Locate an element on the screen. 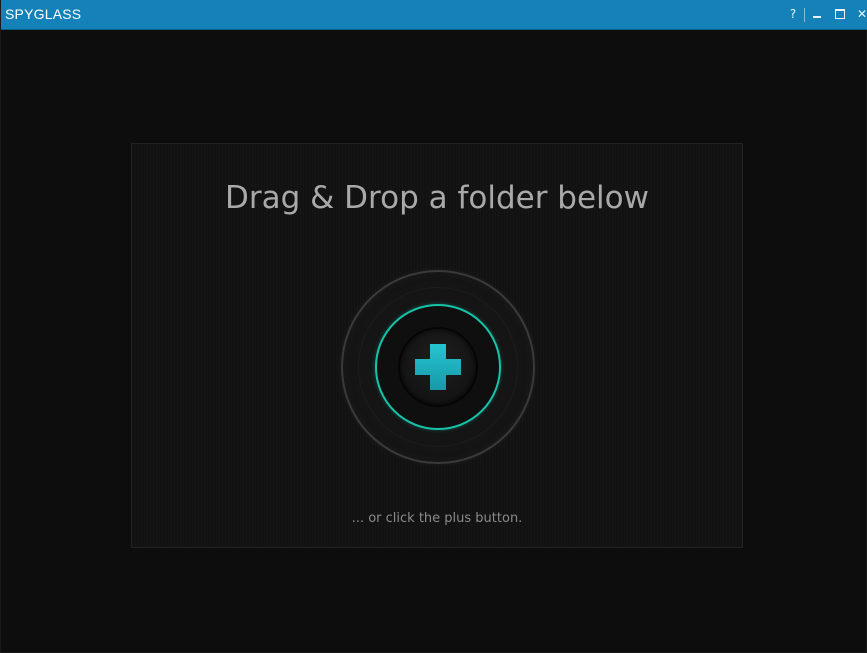 The width and height of the screenshot is (867, 653). window-title: SPYGLASS is located at coordinates (43, 14).